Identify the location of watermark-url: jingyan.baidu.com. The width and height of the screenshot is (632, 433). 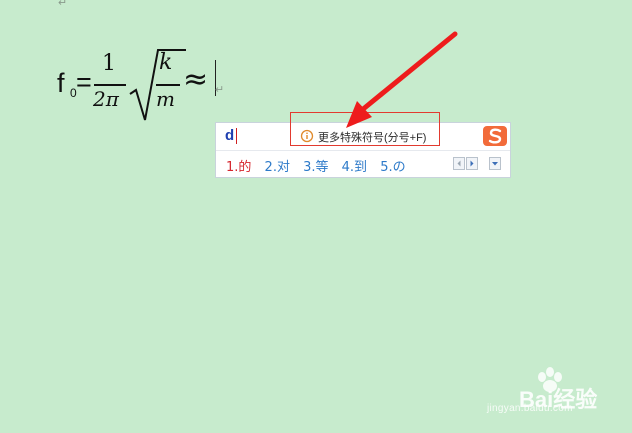
(530, 408).